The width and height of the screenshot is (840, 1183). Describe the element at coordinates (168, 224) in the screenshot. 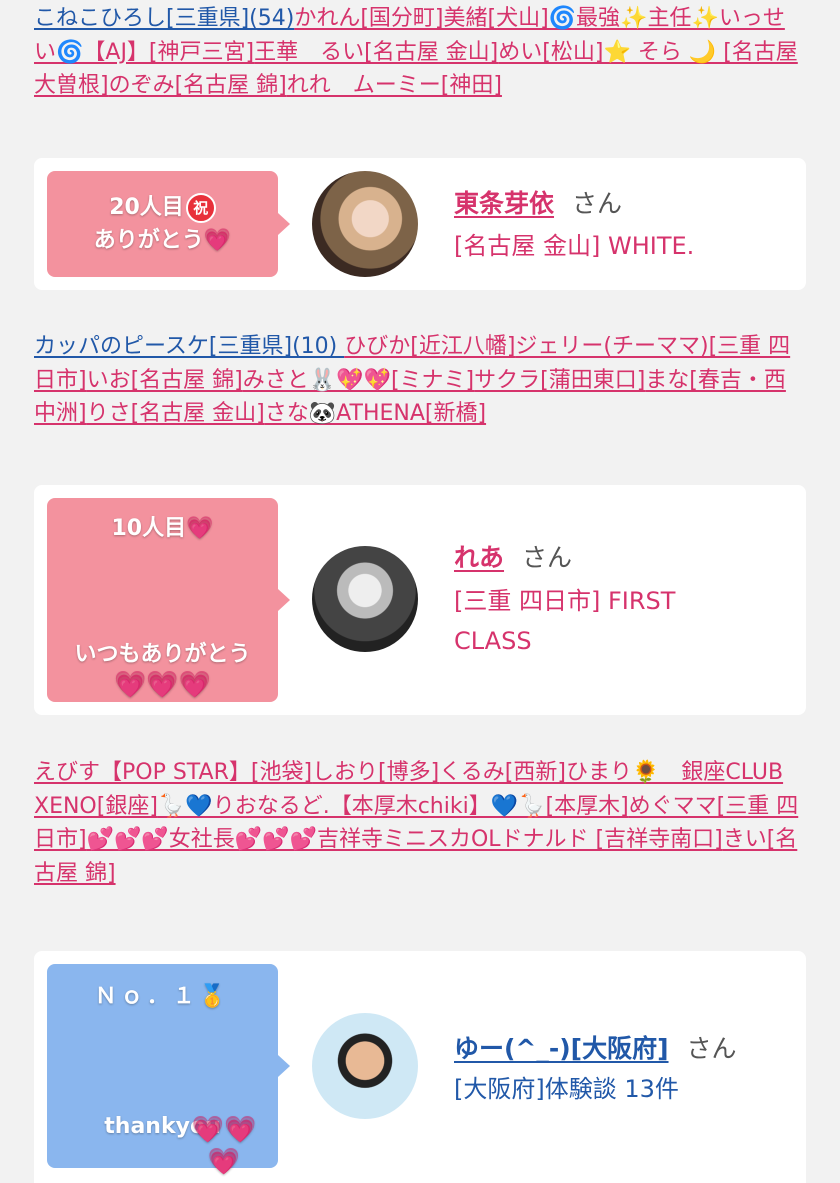

I see `thanks-bubble: 20人目祝 ありがとう💗` at that location.